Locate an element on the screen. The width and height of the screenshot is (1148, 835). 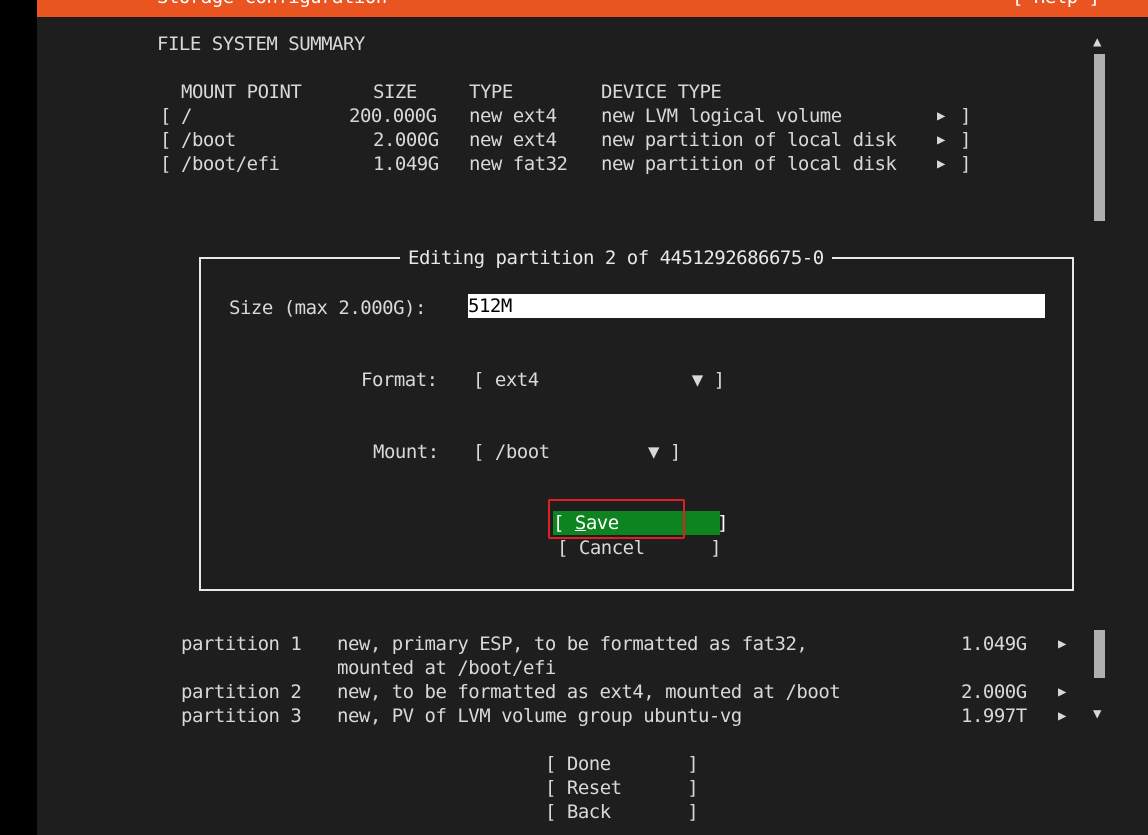
partition-label: partition 3 is located at coordinates (241, 716).